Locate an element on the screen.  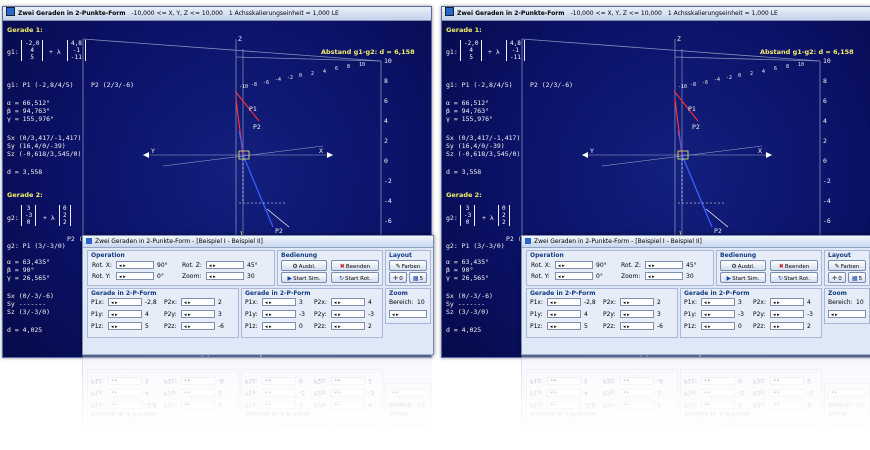
g2-alpha: α = 63,435° is located at coordinates (29, 262).